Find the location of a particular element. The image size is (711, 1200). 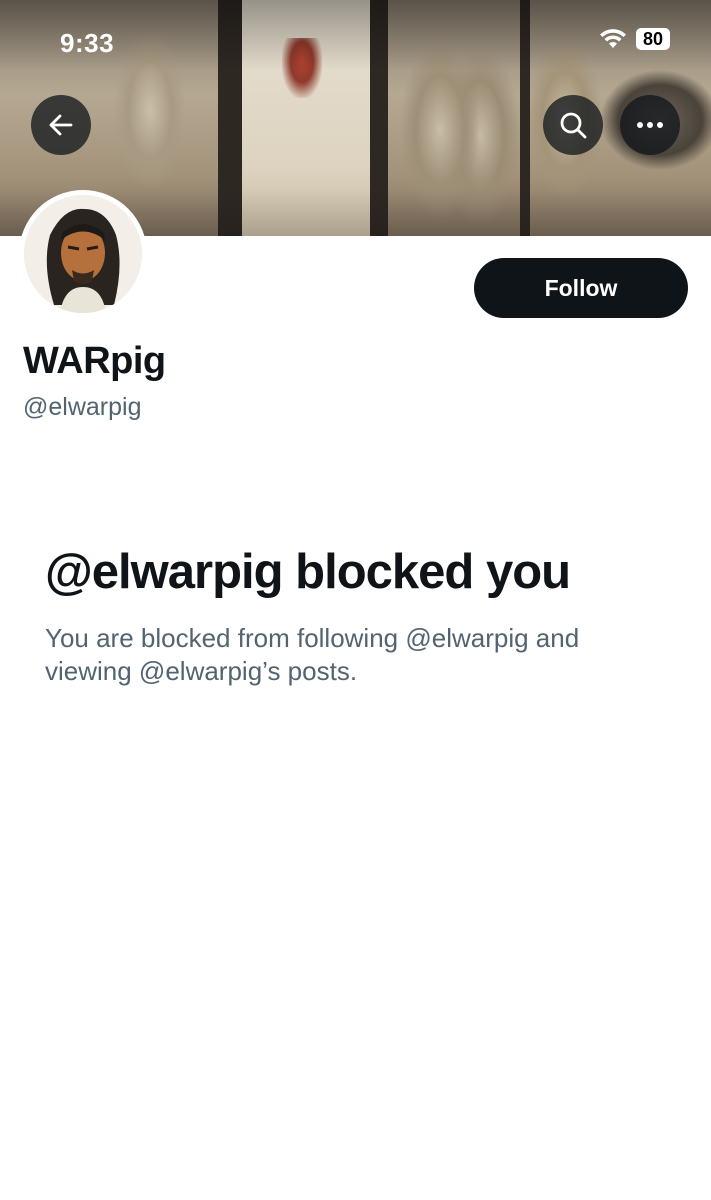

more-button is located at coordinates (650, 125).